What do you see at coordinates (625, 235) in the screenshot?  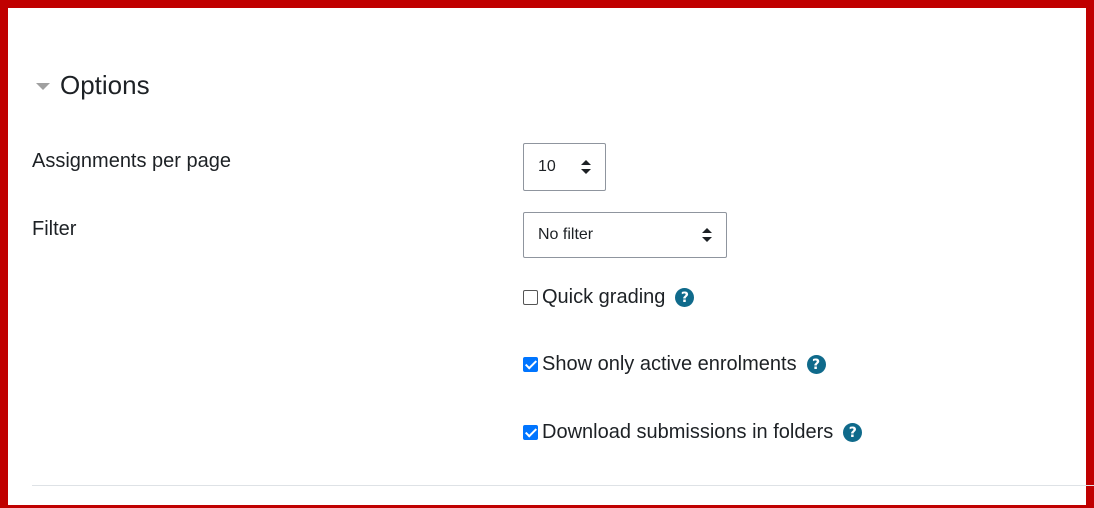 I see `filter-select: No filter` at bounding box center [625, 235].